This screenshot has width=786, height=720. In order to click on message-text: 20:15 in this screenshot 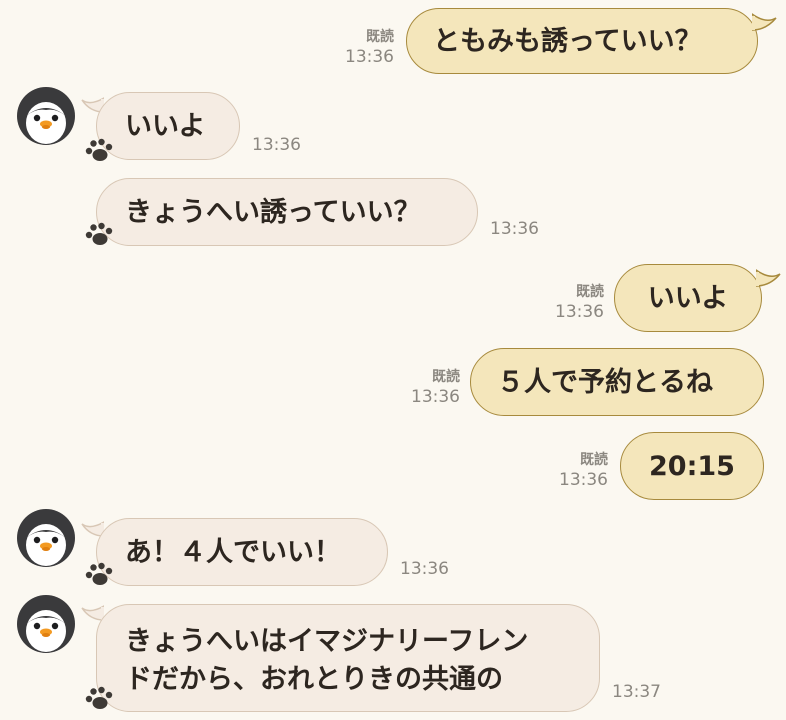, I will do `click(692, 466)`.